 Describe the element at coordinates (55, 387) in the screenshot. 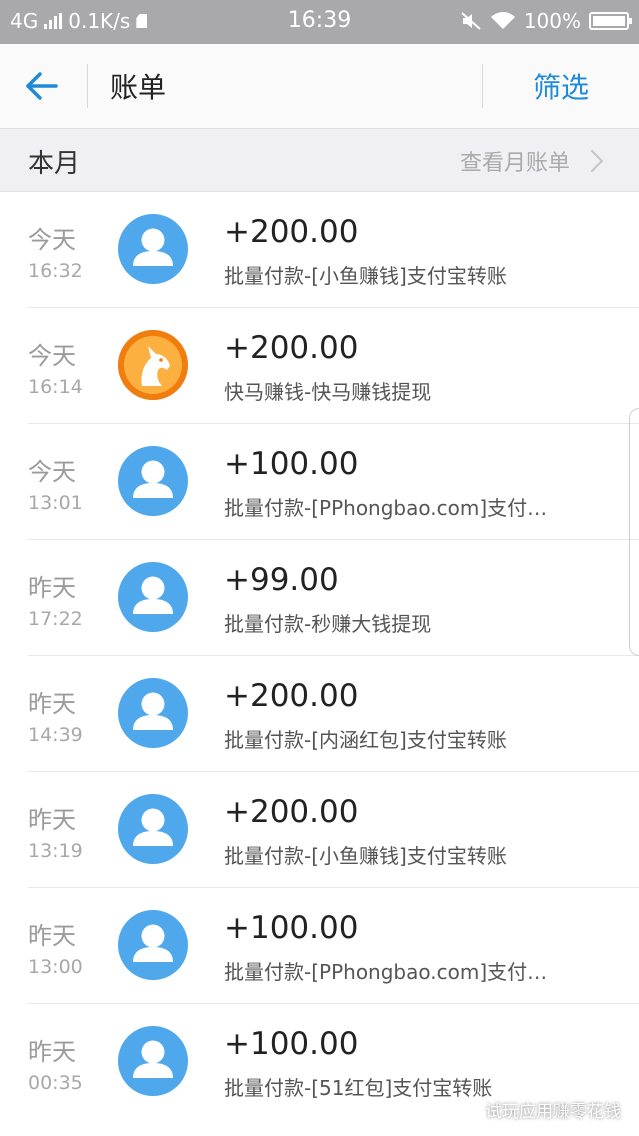

I see `bill-time: 16:14` at that location.